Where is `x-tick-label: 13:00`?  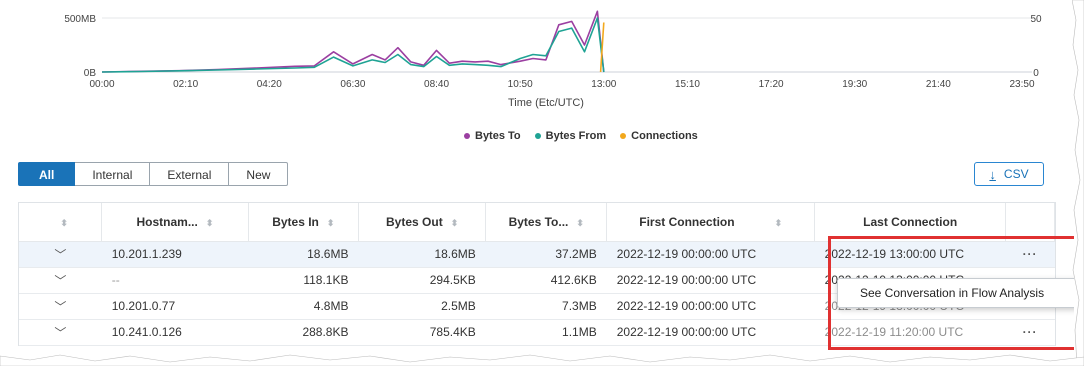 x-tick-label: 13:00 is located at coordinates (603, 84).